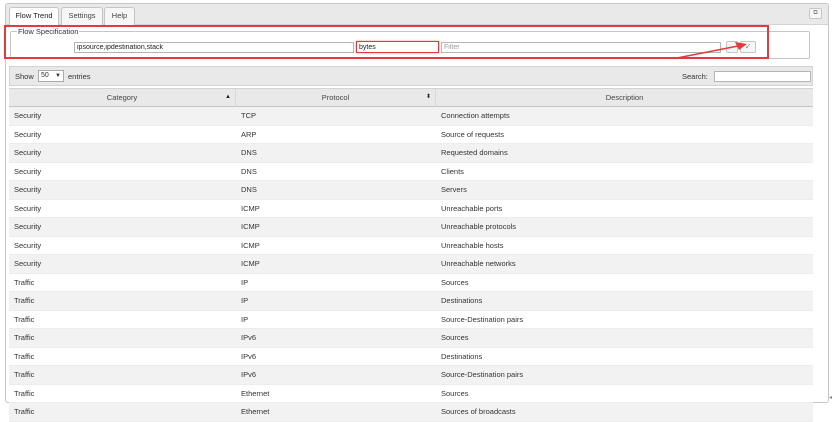  Describe the element at coordinates (45, 75) in the screenshot. I see `entries-value: 50` at that location.